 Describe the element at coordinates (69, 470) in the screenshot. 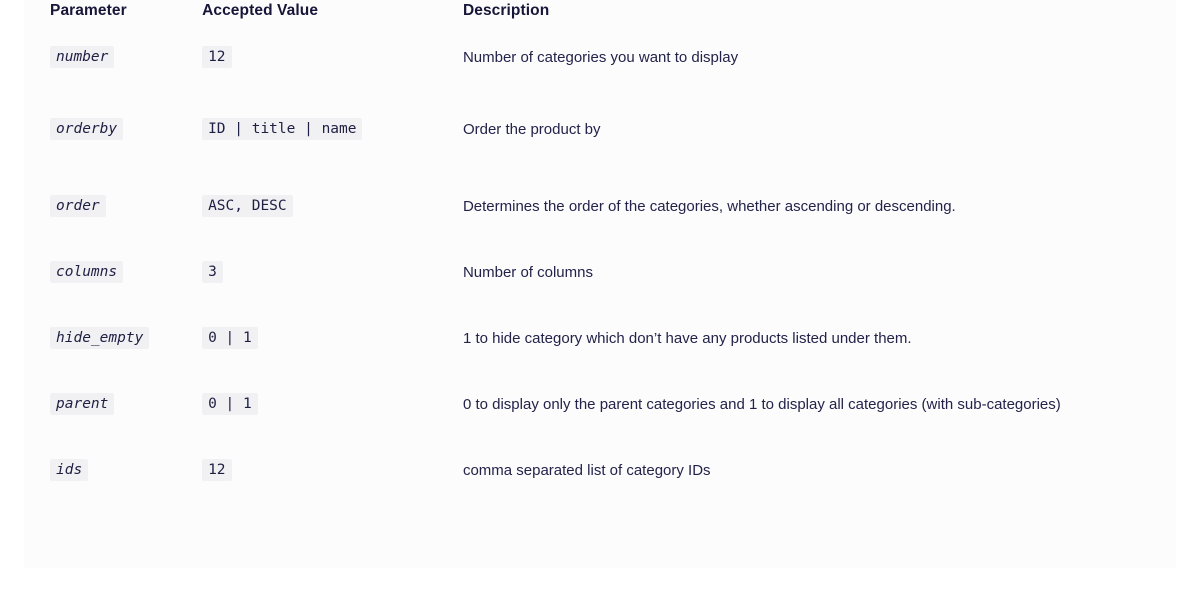

I see `parameter-code-chip: ids` at that location.